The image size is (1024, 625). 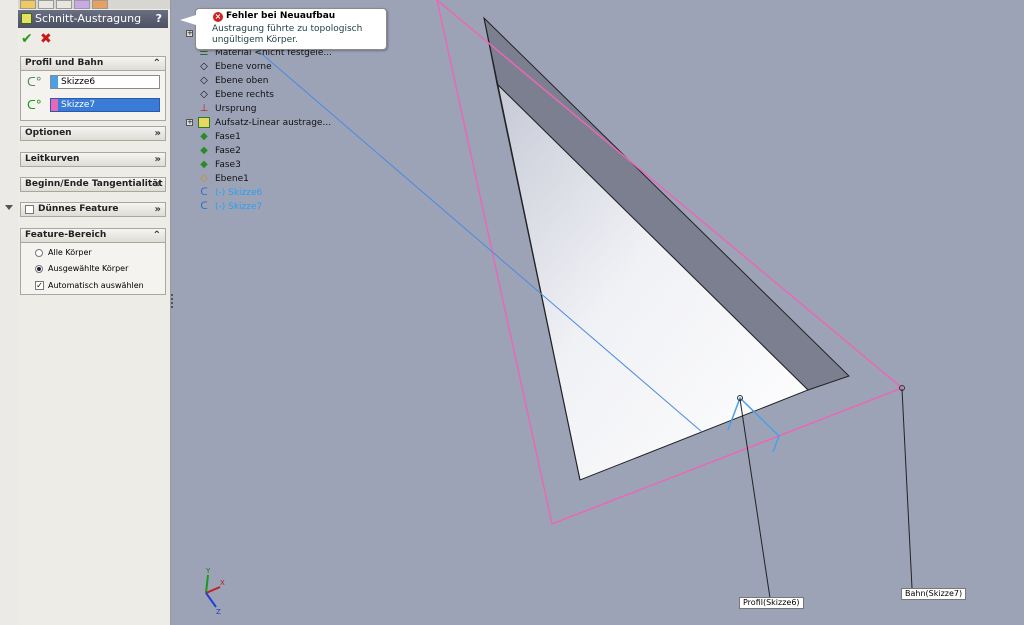 I want to click on axis-z-label: Z, so click(x=218, y=611).